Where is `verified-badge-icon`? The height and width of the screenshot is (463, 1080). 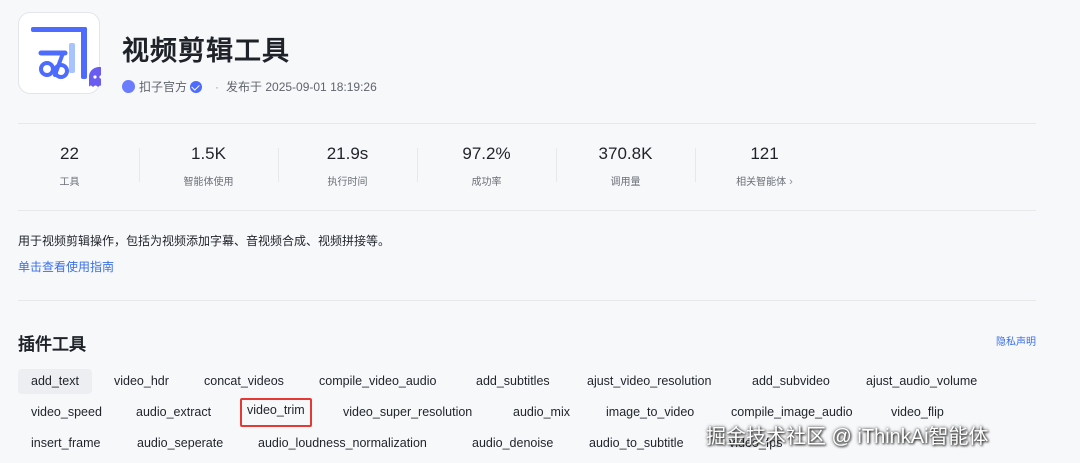
verified-badge-icon is located at coordinates (196, 86).